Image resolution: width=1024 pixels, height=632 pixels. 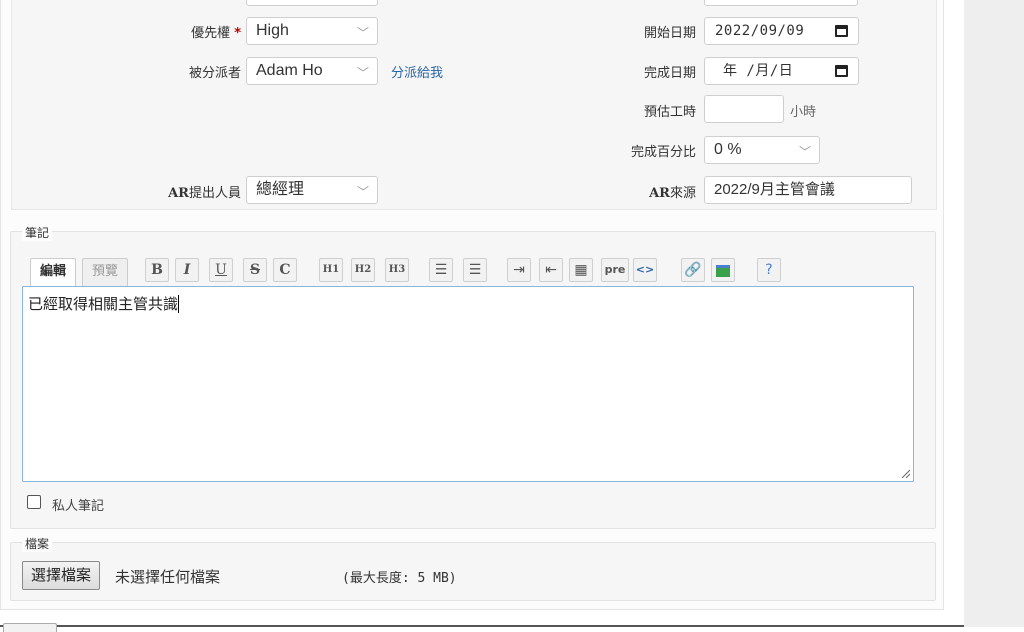 I want to click on done-ratio-select: 0 % ﹀, so click(x=762, y=150).